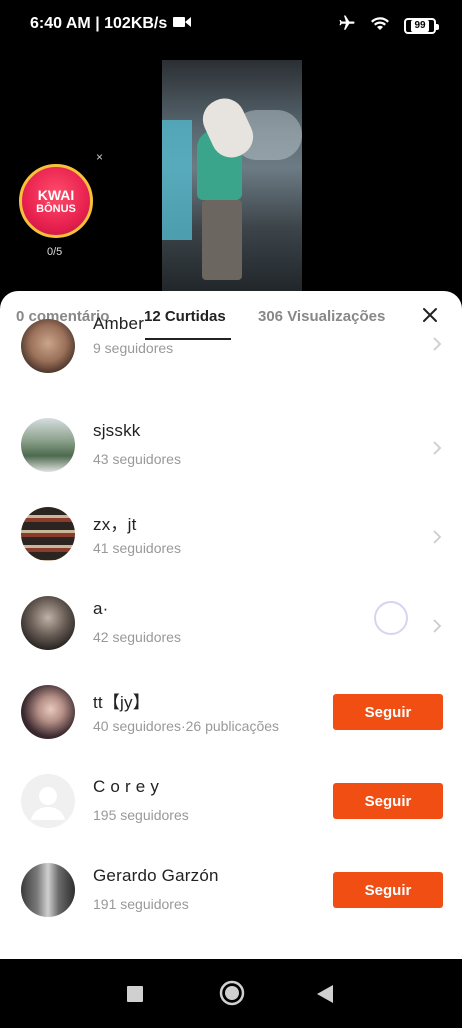  Describe the element at coordinates (56, 208) in the screenshot. I see `kwai-bonus-line2: BÔNUS` at that location.